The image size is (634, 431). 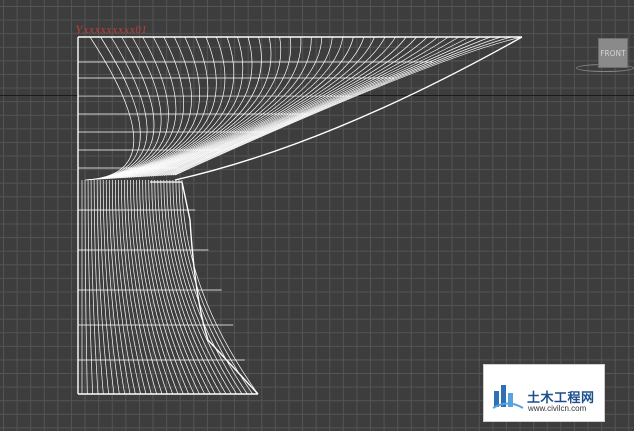 I want to click on view-cube: FRONT, so click(x=613, y=53).